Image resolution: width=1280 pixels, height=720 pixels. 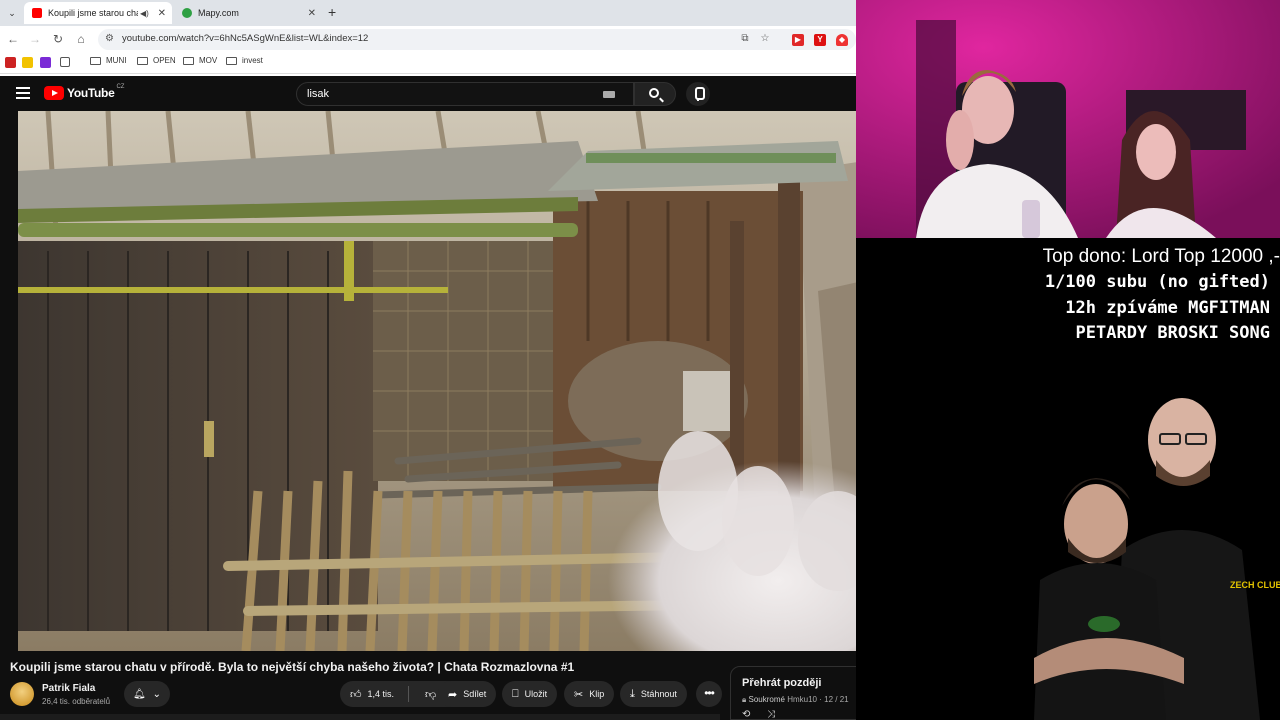 I want to click on youtube-header: YouTube CZ lisak, so click(x=428, y=94).